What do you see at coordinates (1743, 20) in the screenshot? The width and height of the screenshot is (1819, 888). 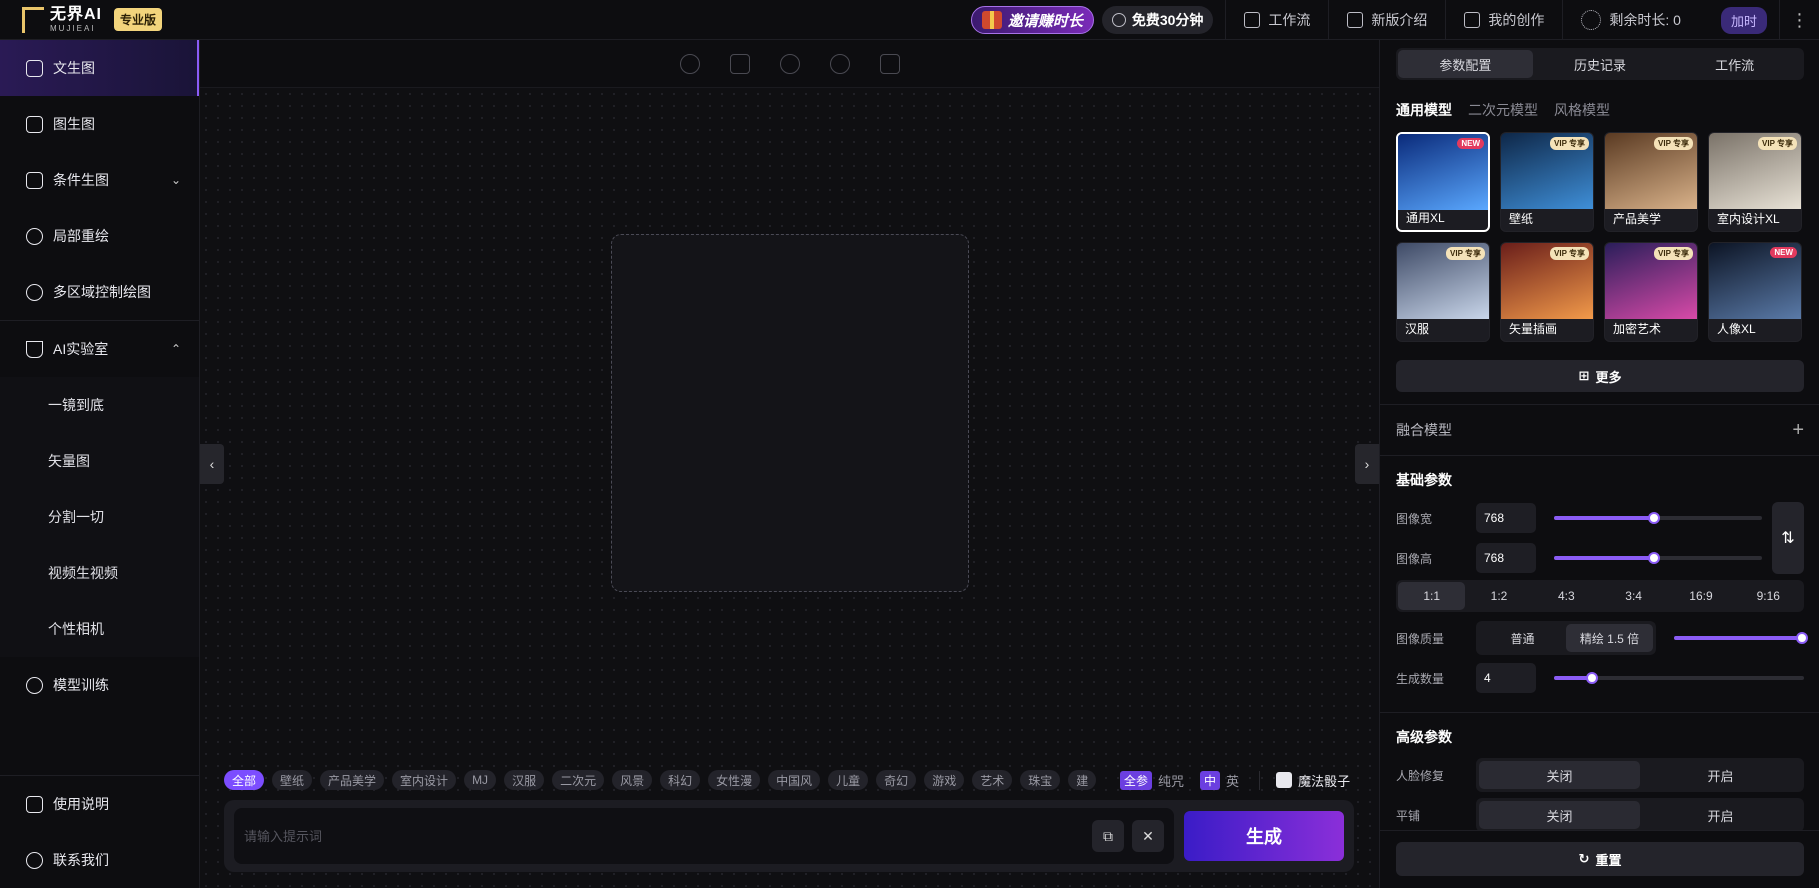 I see `add-time-button: 加时` at bounding box center [1743, 20].